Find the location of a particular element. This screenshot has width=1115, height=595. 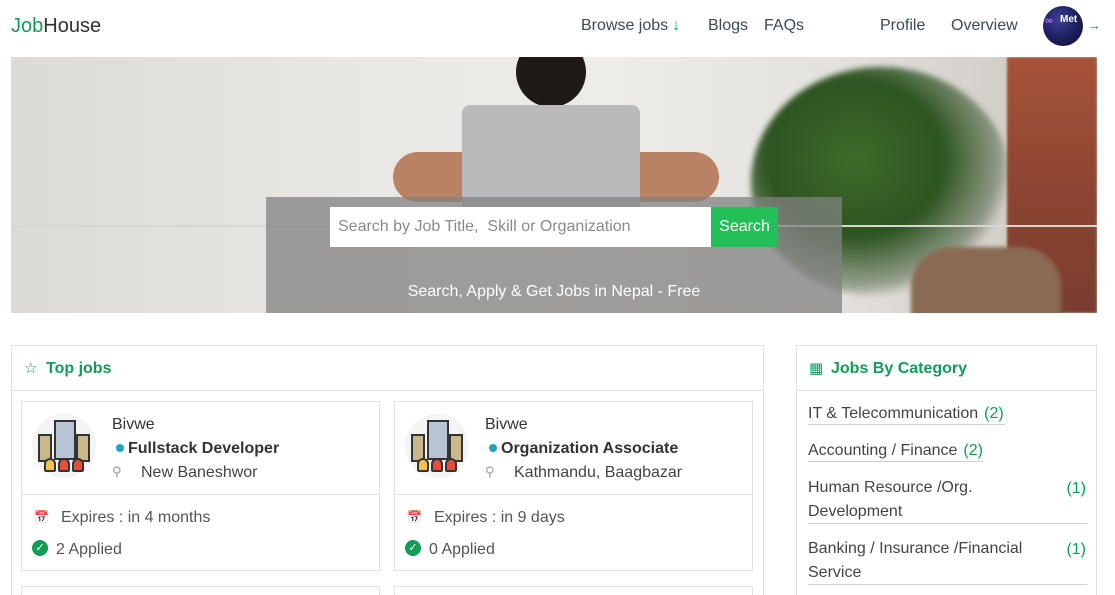

job-title-text: Fullstack Developer is located at coordinates (204, 448).